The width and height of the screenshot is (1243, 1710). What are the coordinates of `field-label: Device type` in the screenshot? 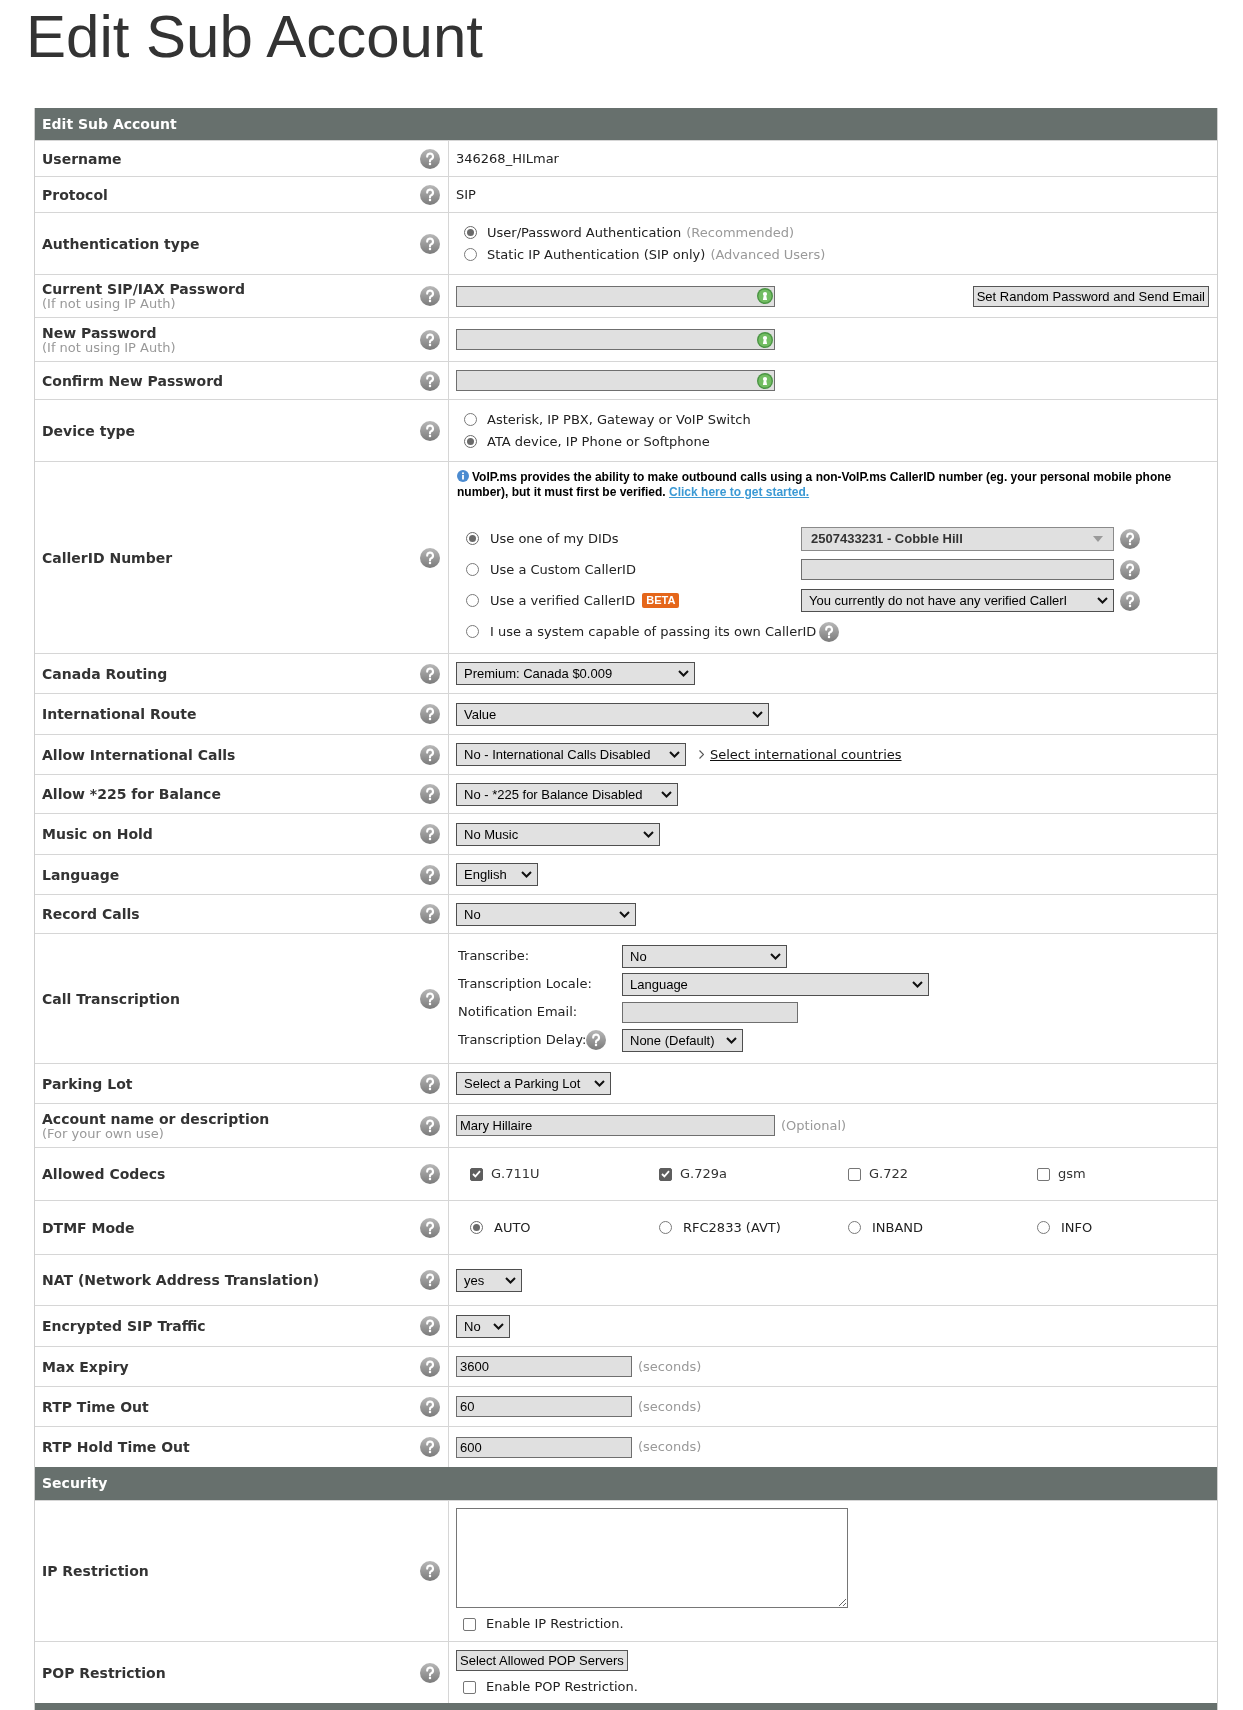 It's located at (89, 430).